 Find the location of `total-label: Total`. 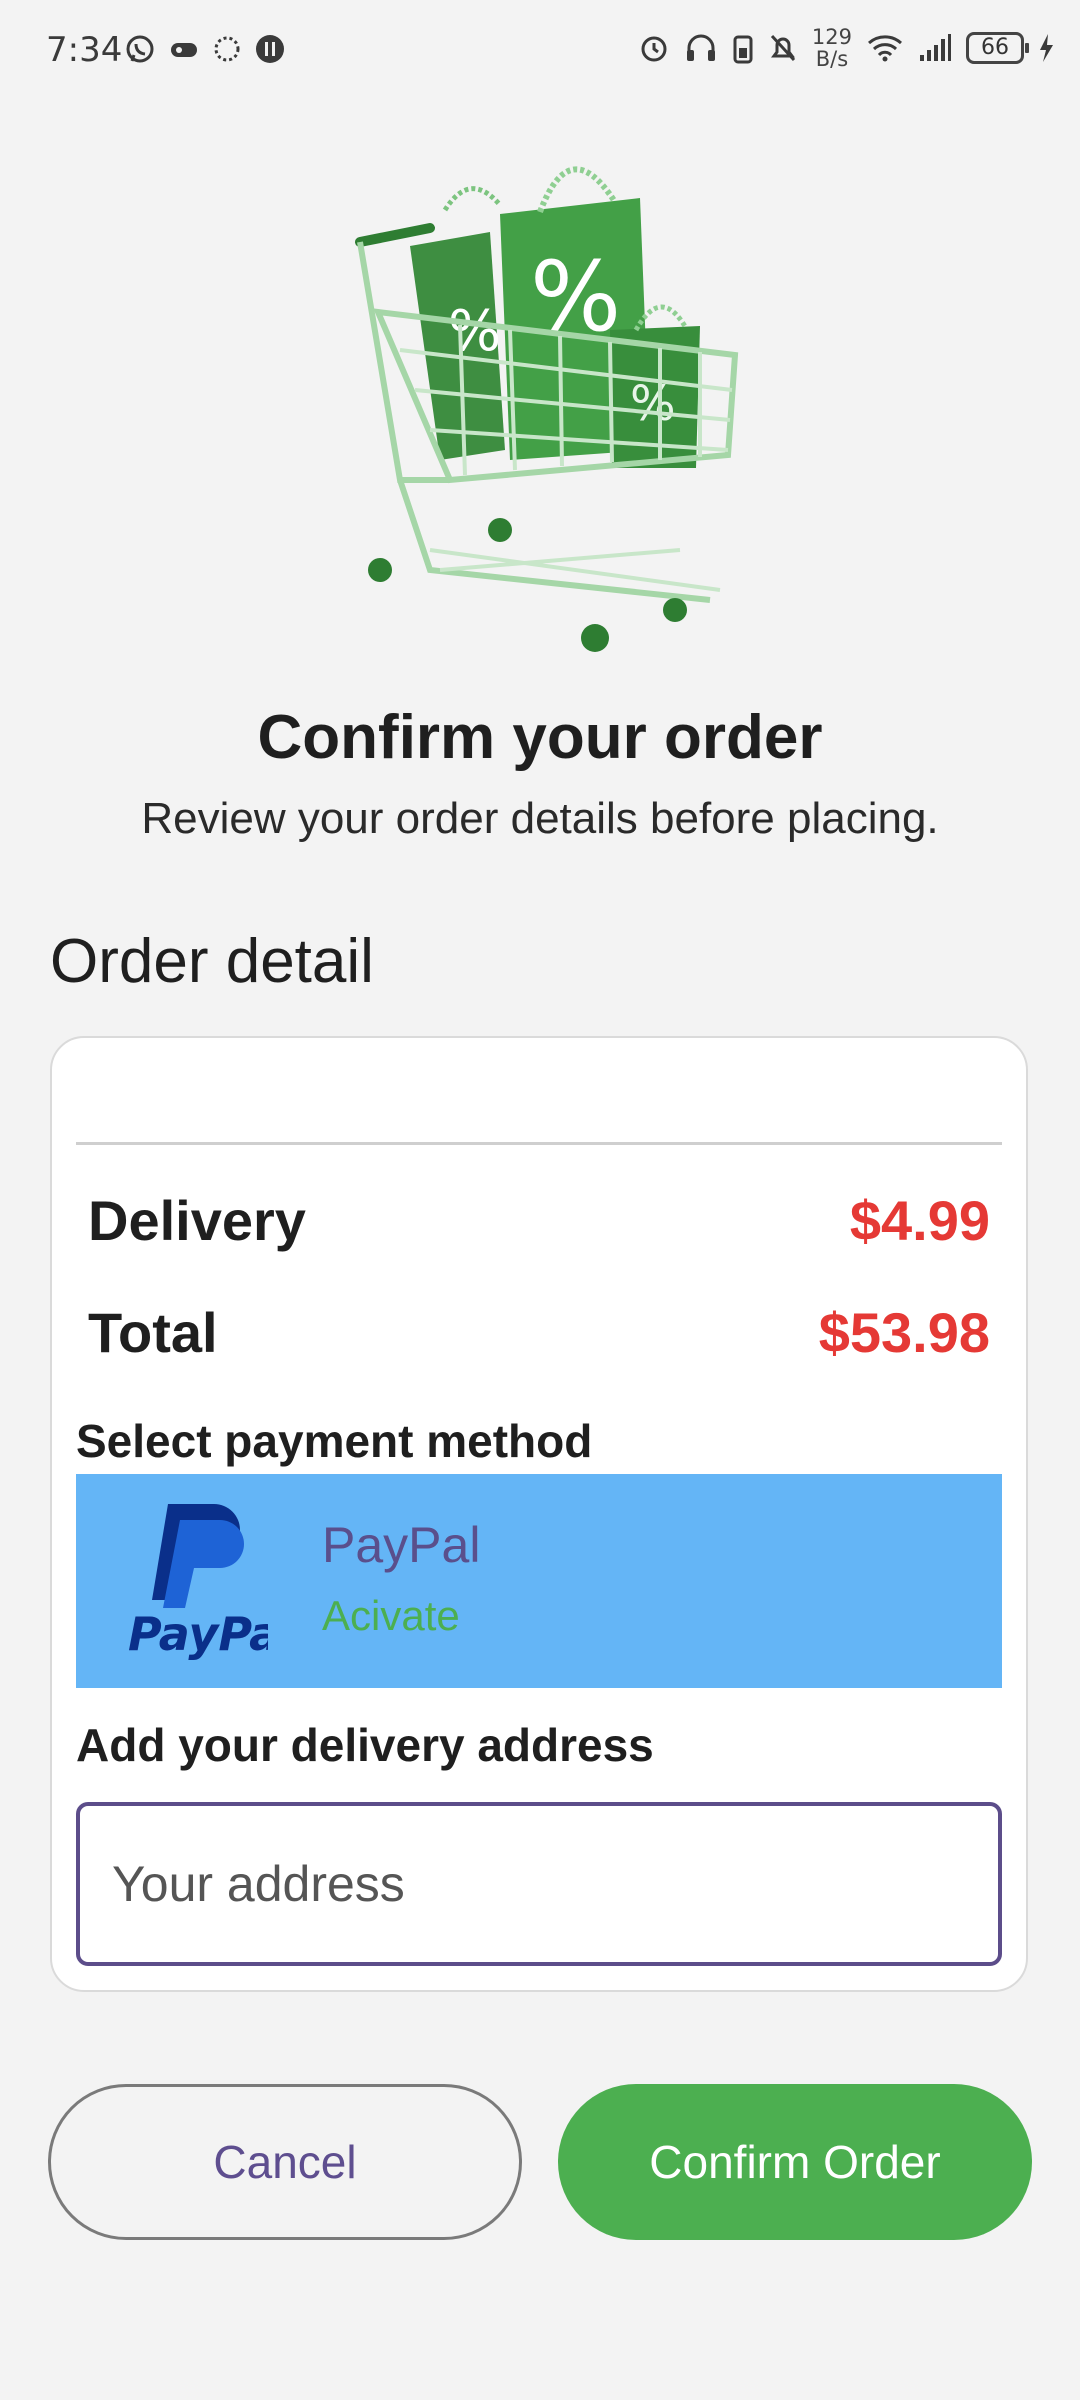

total-label: Total is located at coordinates (153, 1332).